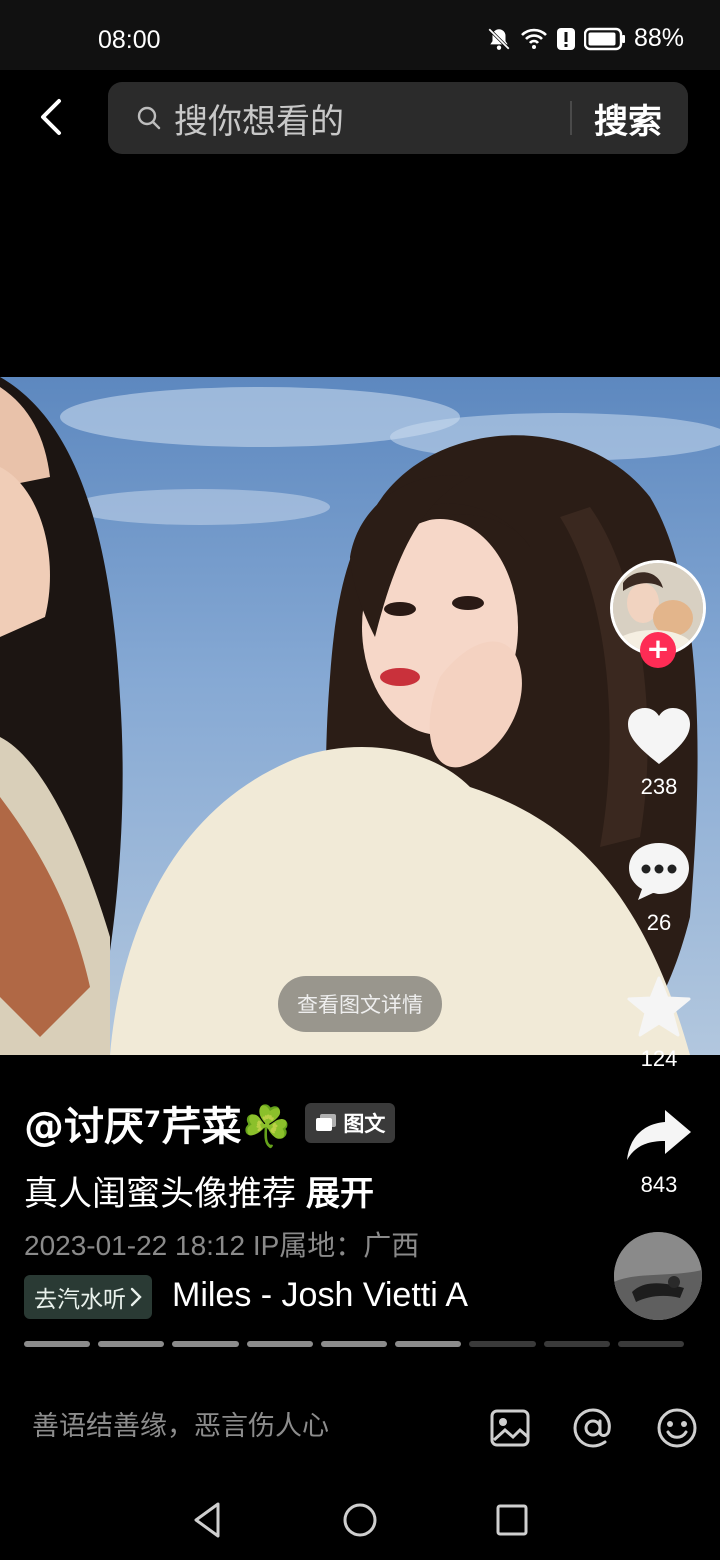 The width and height of the screenshot is (720, 1560). I want to click on like-button: 238, so click(659, 753).